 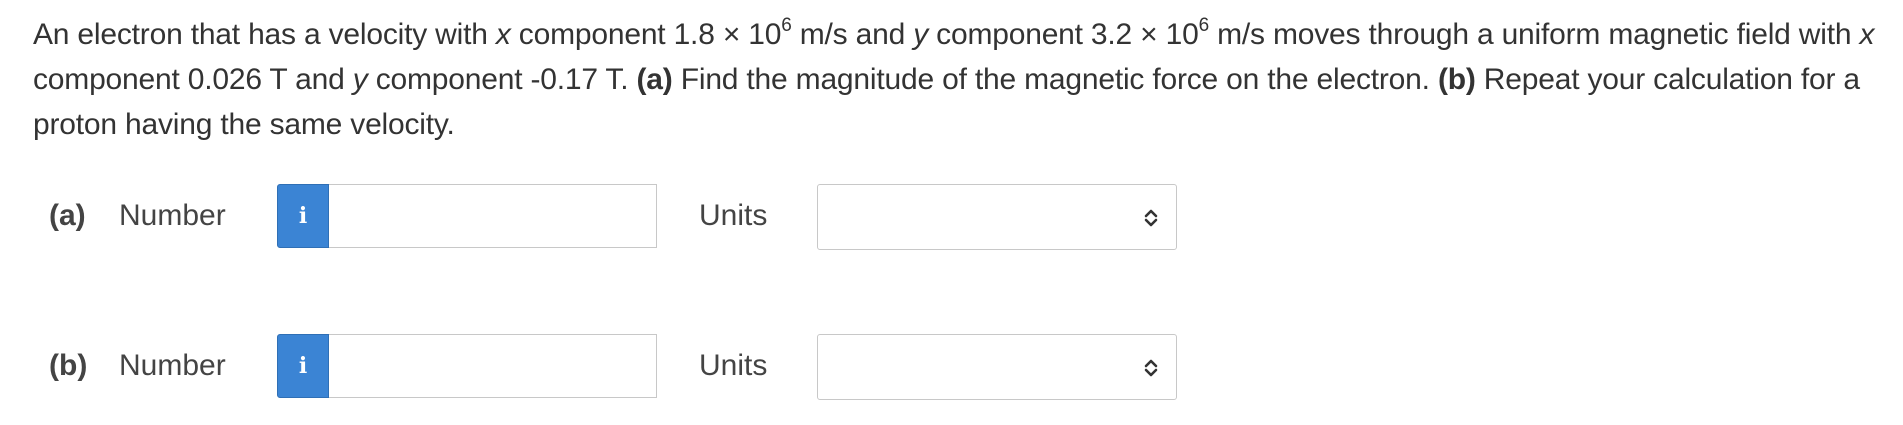 I want to click on problem-text: component 0.026 T and, so click(x=193, y=79).